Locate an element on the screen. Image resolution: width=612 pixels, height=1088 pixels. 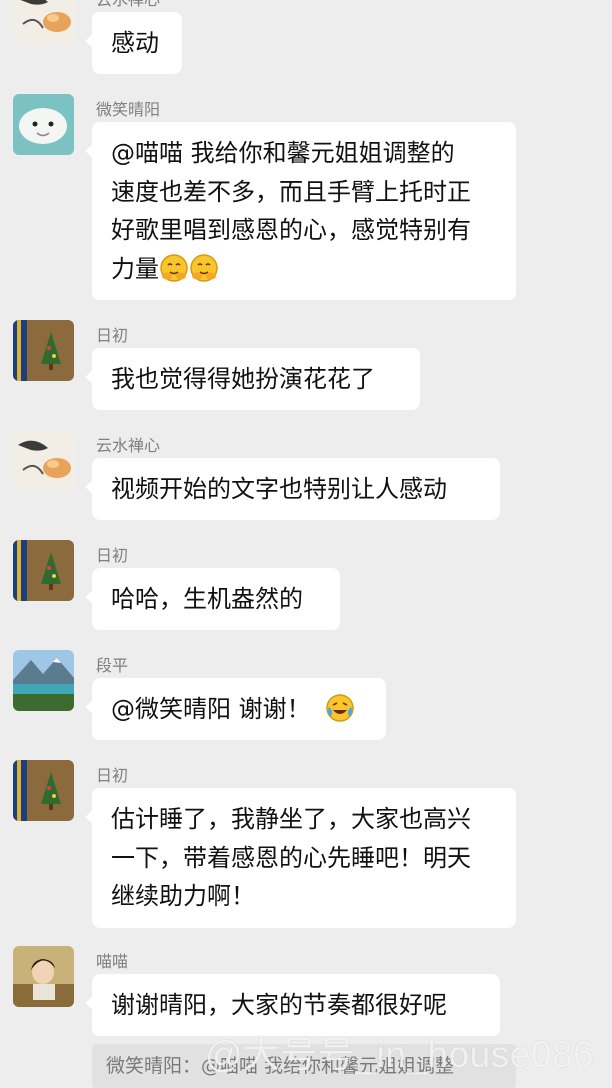
girl-portrait-avatar is located at coordinates (43, 976).